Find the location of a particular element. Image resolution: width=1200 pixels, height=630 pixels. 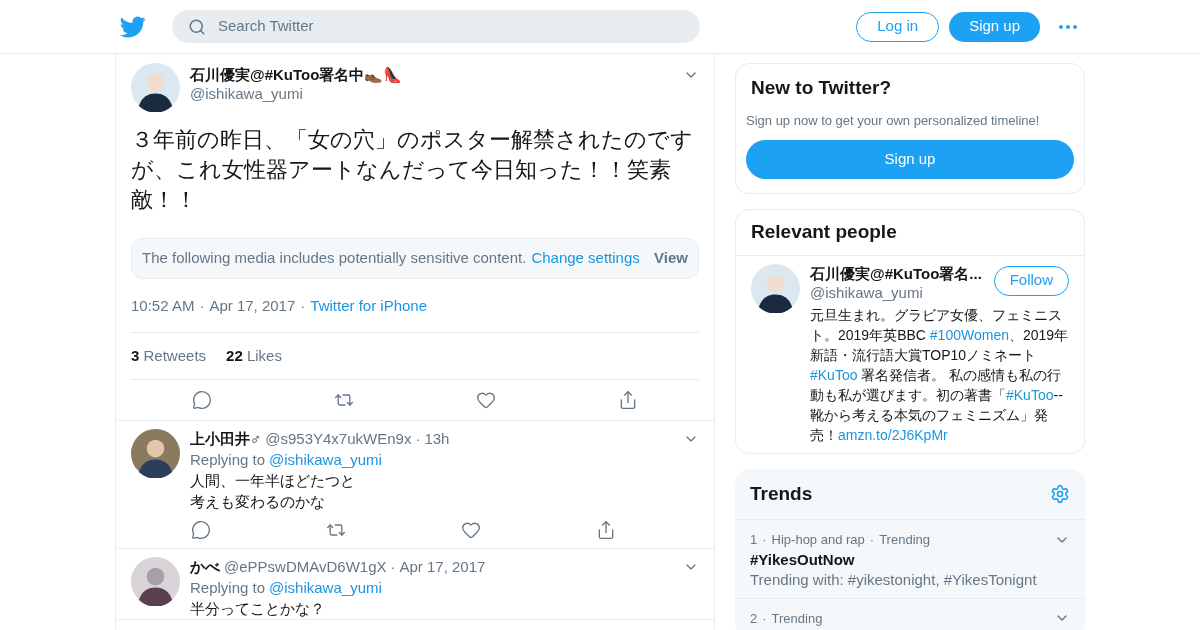

reply-text: 考えも変わるのかな is located at coordinates (258, 502).